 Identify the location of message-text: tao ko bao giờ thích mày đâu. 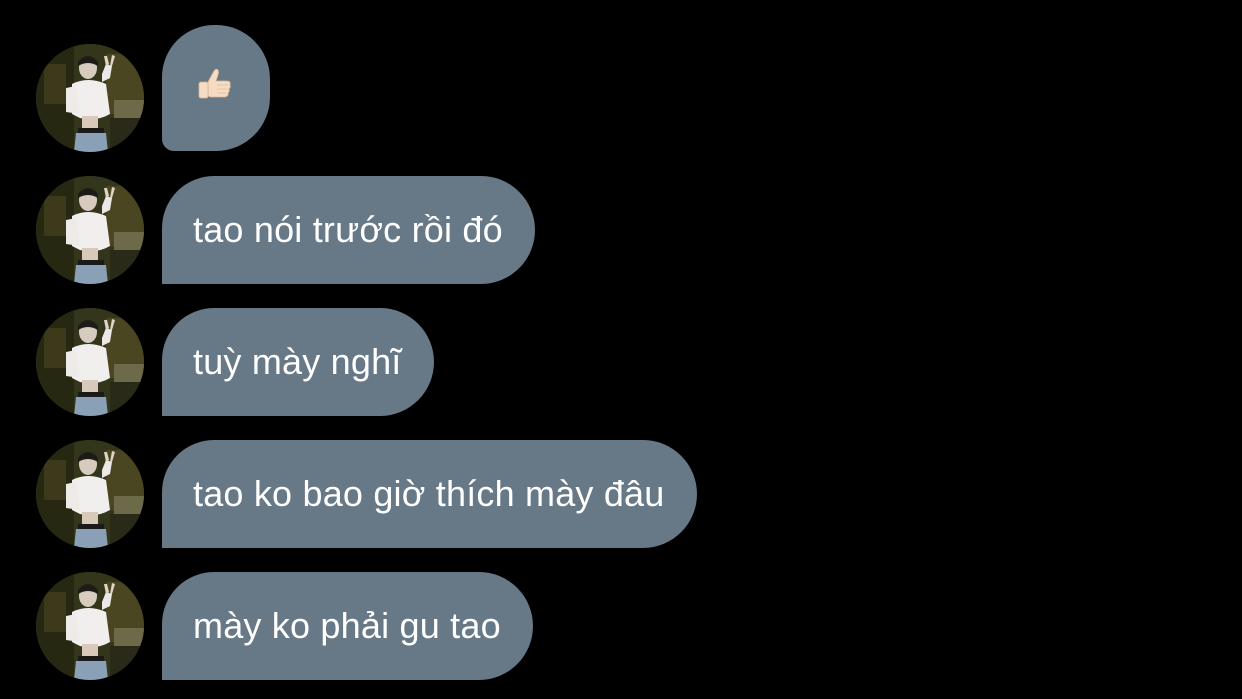
(429, 493).